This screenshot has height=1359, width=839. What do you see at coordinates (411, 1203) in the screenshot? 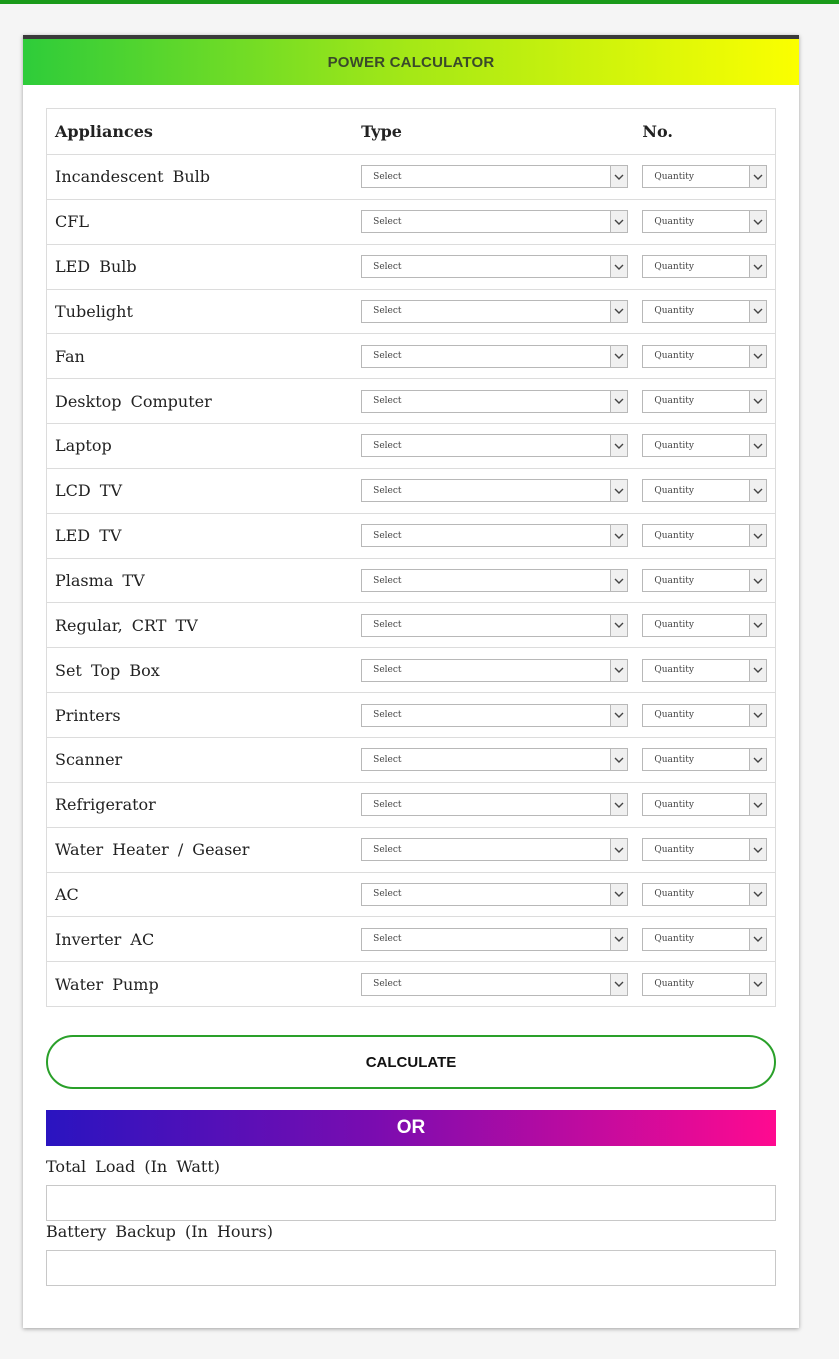
I see `total-load-input` at bounding box center [411, 1203].